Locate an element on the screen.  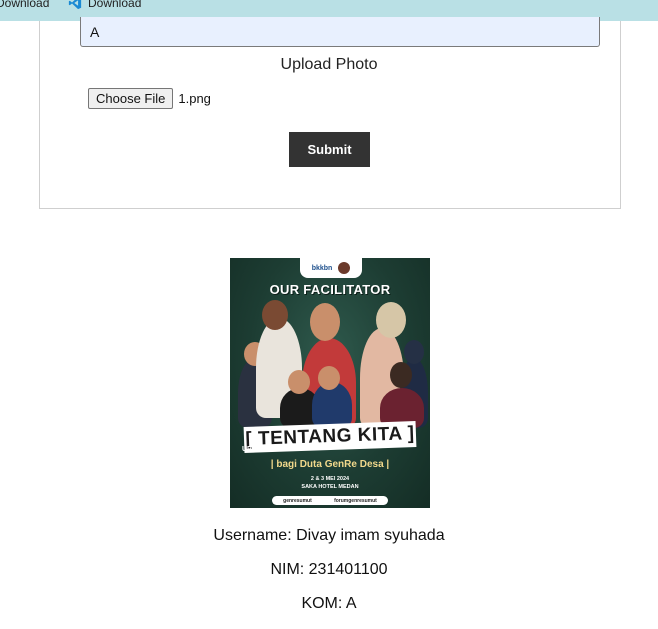
poster-date: 2 & 3 MEI 2024 is located at coordinates (330, 479).